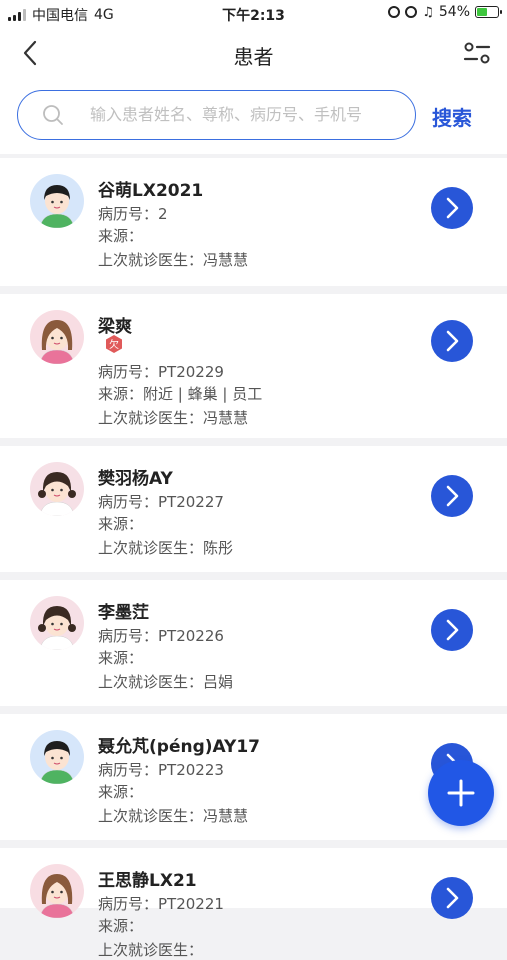 The height and width of the screenshot is (960, 507). Describe the element at coordinates (454, 12) in the screenshot. I see `battery-percent: 54%` at that location.